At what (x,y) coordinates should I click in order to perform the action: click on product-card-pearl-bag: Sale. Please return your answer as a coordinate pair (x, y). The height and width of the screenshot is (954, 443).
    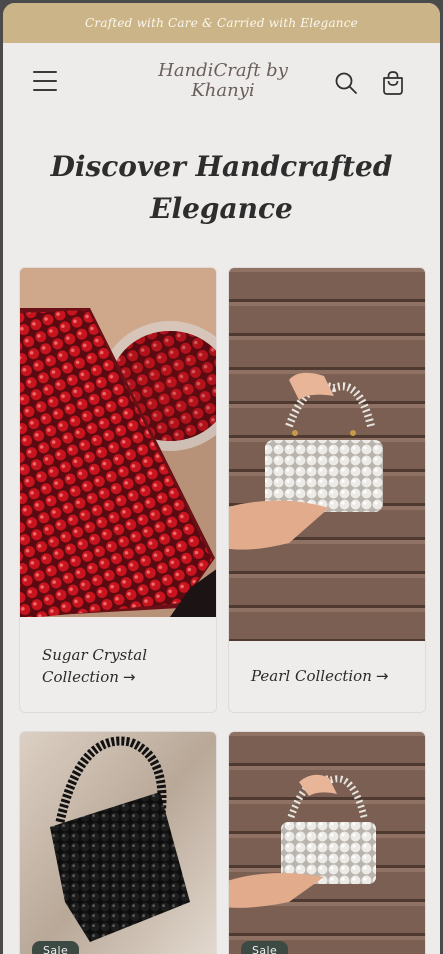
    Looking at the image, I should click on (327, 842).